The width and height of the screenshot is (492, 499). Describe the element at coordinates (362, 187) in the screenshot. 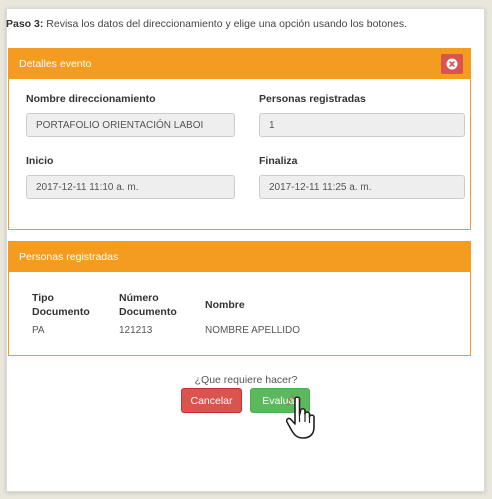

I see `finaliza-field: 2017-12-11 11:25 a. m.` at that location.